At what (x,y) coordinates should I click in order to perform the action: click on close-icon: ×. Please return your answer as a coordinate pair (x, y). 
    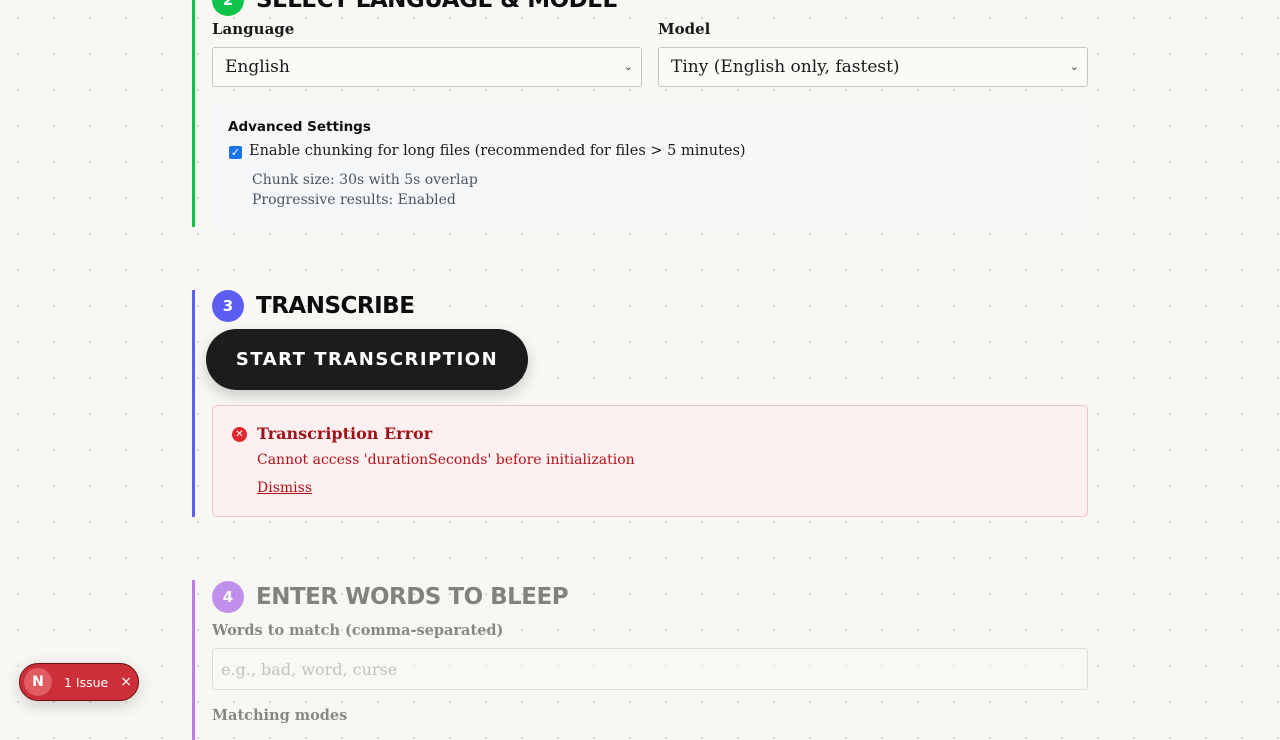
    Looking at the image, I should click on (126, 682).